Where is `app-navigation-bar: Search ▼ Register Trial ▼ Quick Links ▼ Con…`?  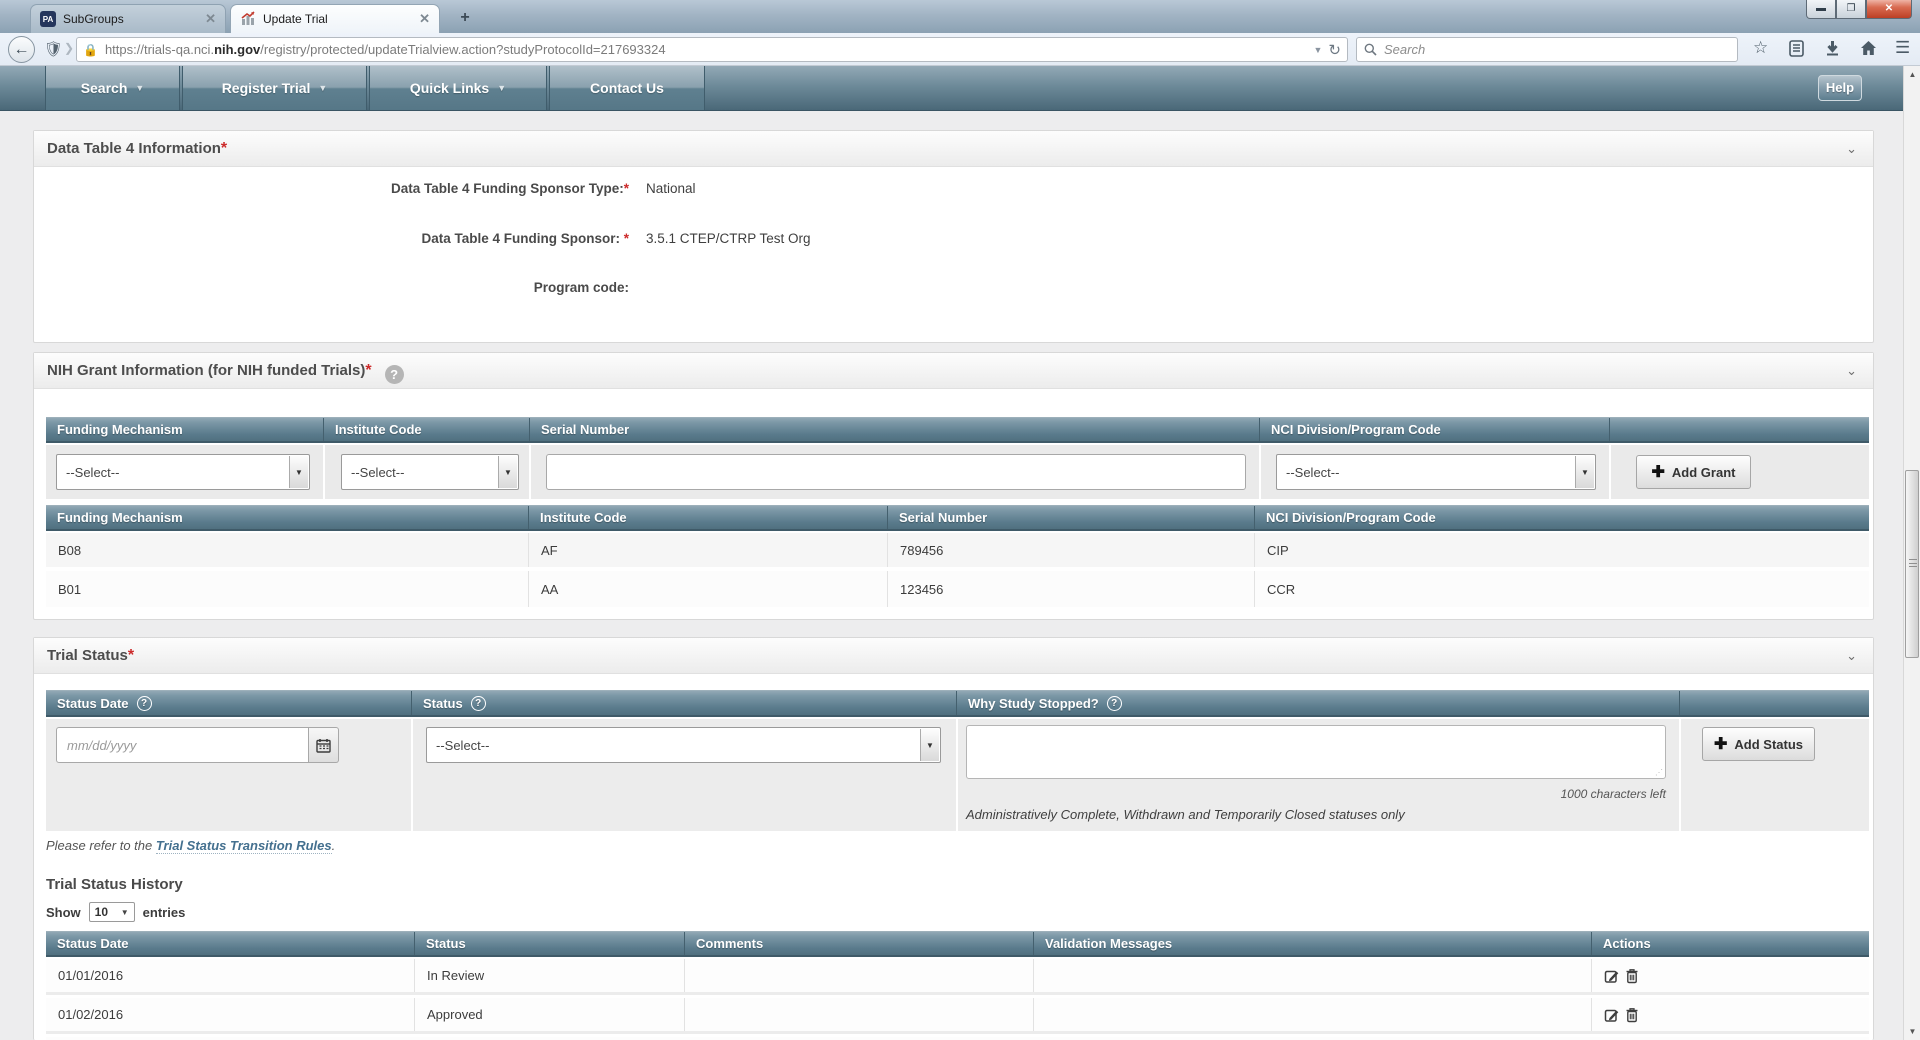
app-navigation-bar: Search ▼ Register Trial ▼ Quick Links ▼ Con… is located at coordinates (960, 88).